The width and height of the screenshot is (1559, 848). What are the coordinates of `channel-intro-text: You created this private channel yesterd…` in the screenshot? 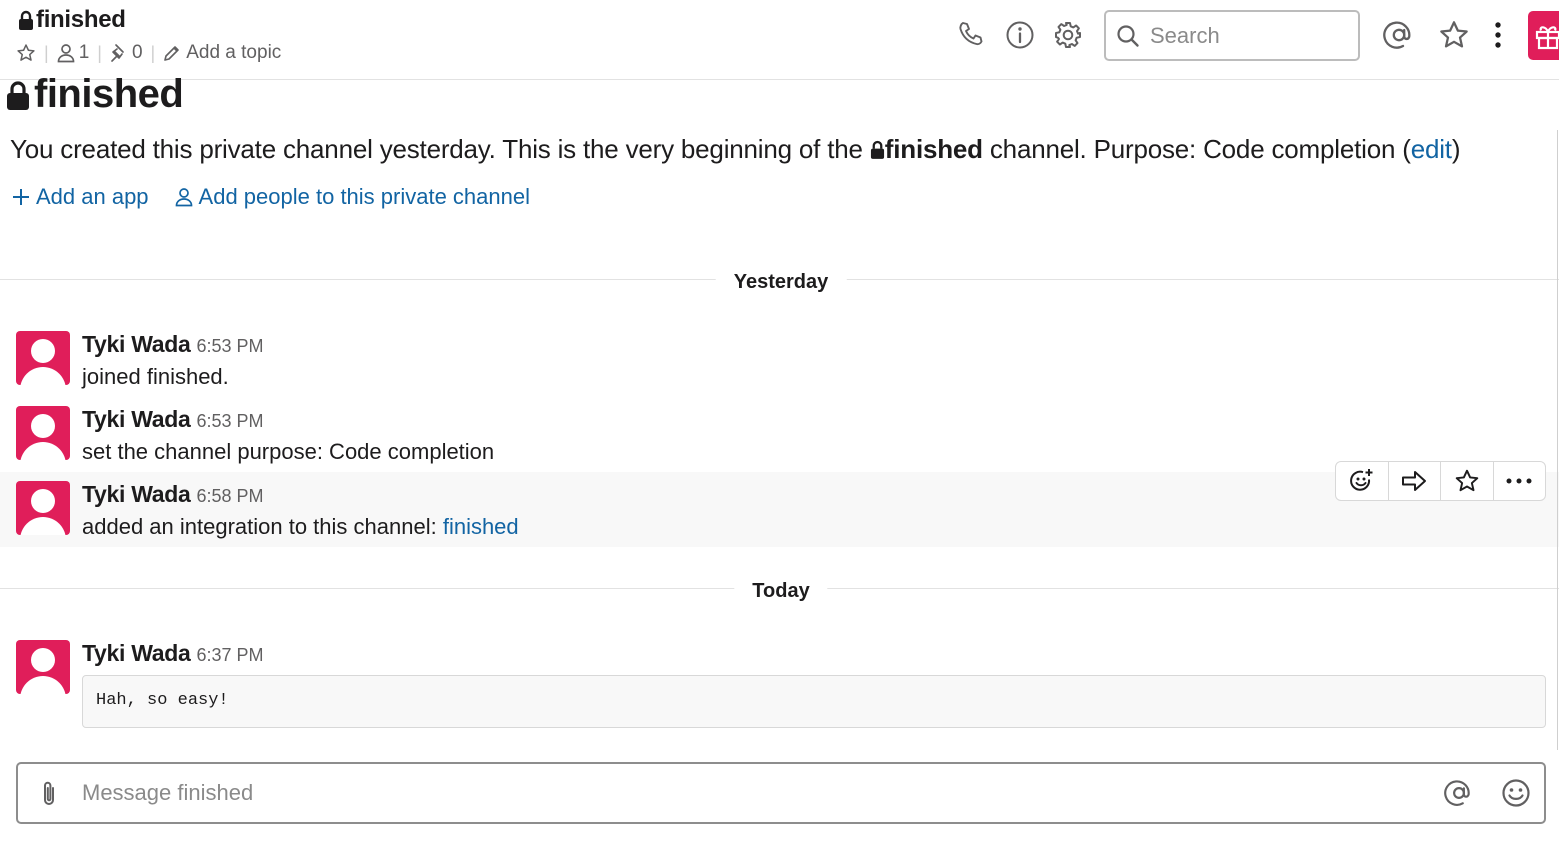 It's located at (735, 149).